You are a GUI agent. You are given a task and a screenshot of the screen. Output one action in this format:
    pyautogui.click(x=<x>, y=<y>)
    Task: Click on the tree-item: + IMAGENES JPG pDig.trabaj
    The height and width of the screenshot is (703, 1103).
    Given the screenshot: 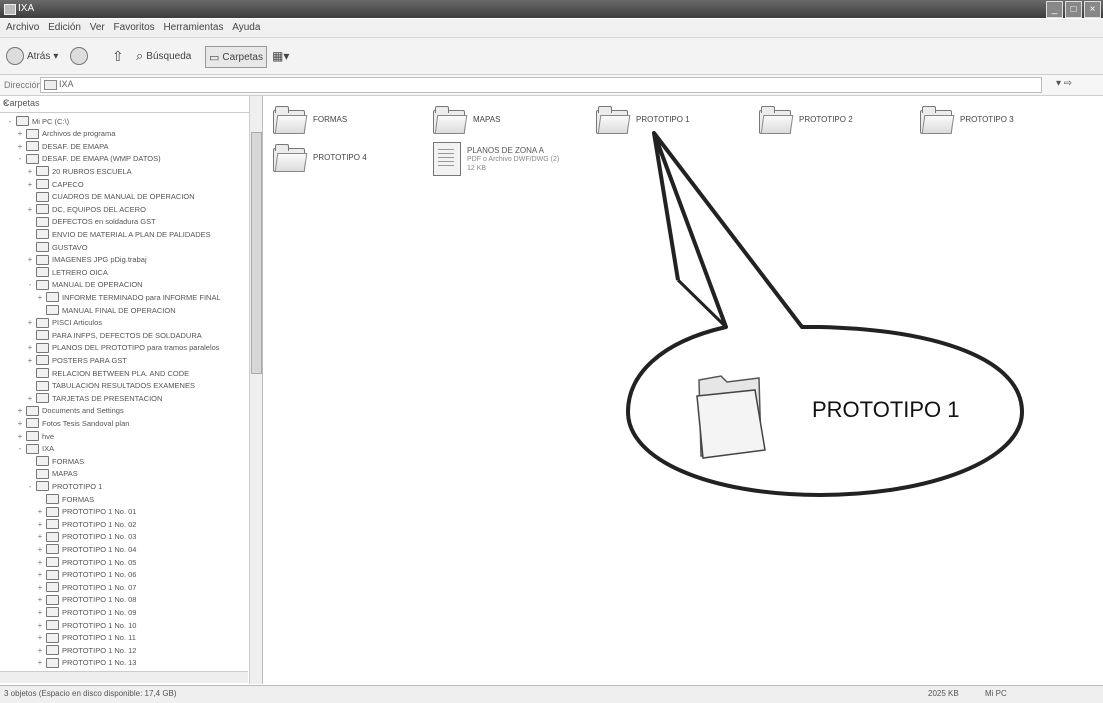 What is the action you would take?
    pyautogui.click(x=86, y=260)
    